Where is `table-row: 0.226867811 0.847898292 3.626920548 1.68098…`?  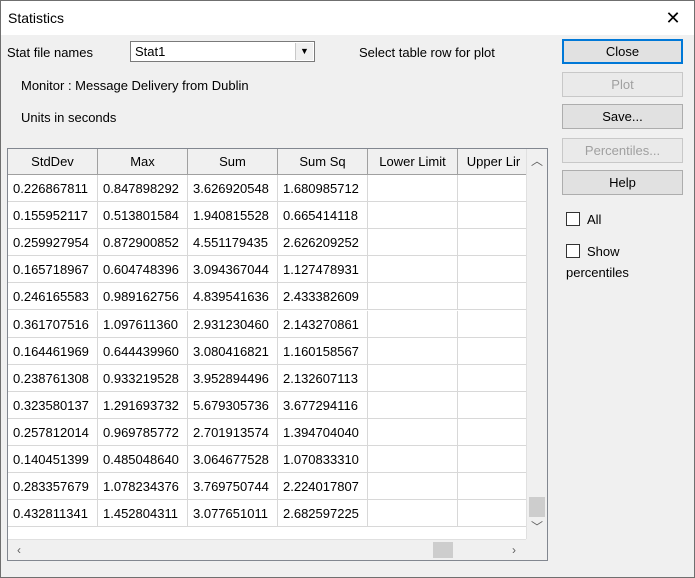
table-row: 0.226867811 0.847898292 3.626920548 1.68098… is located at coordinates (269, 188).